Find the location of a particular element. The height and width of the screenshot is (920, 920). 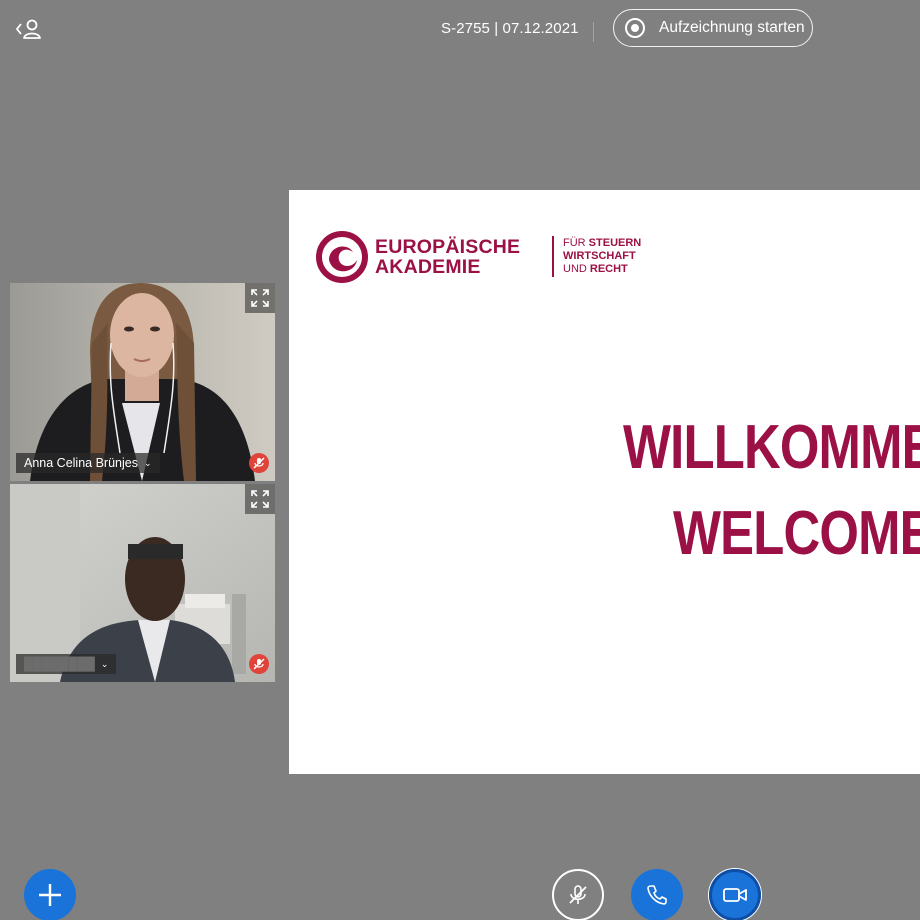

logo-line-2: AKADEMIE is located at coordinates (428, 267).